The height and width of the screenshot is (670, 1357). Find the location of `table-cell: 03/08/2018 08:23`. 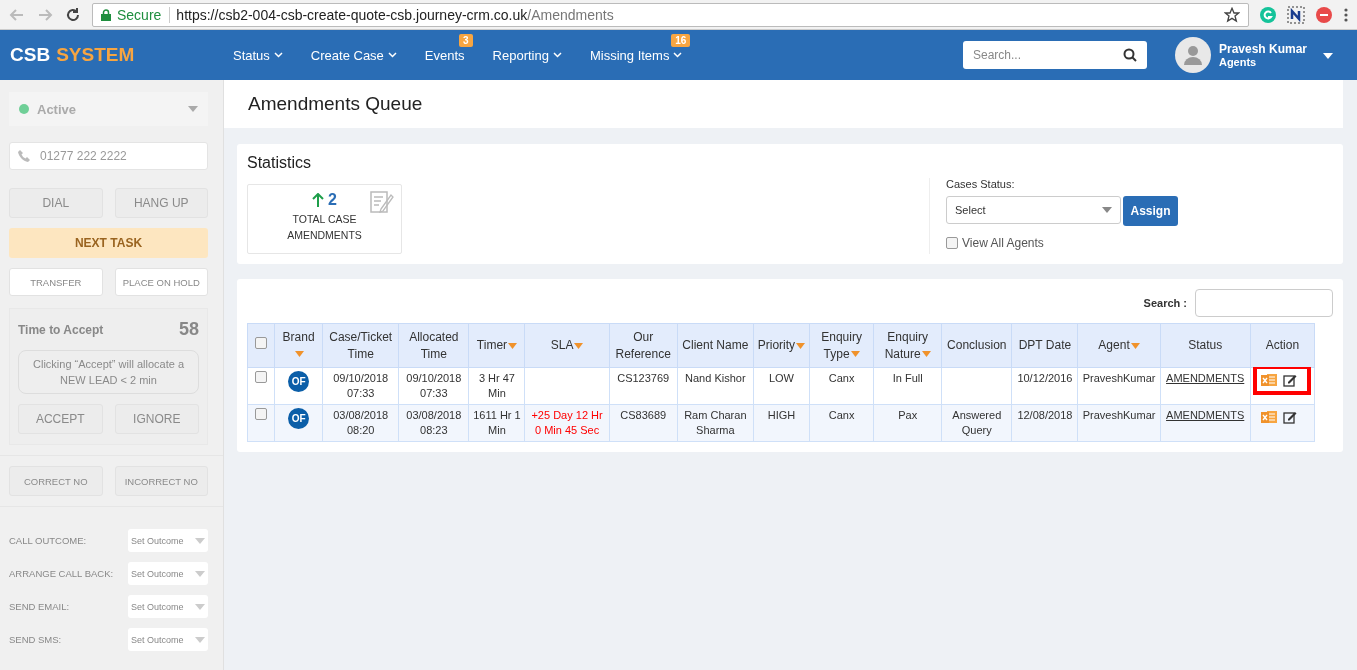

table-cell: 03/08/2018 08:23 is located at coordinates (433, 423).